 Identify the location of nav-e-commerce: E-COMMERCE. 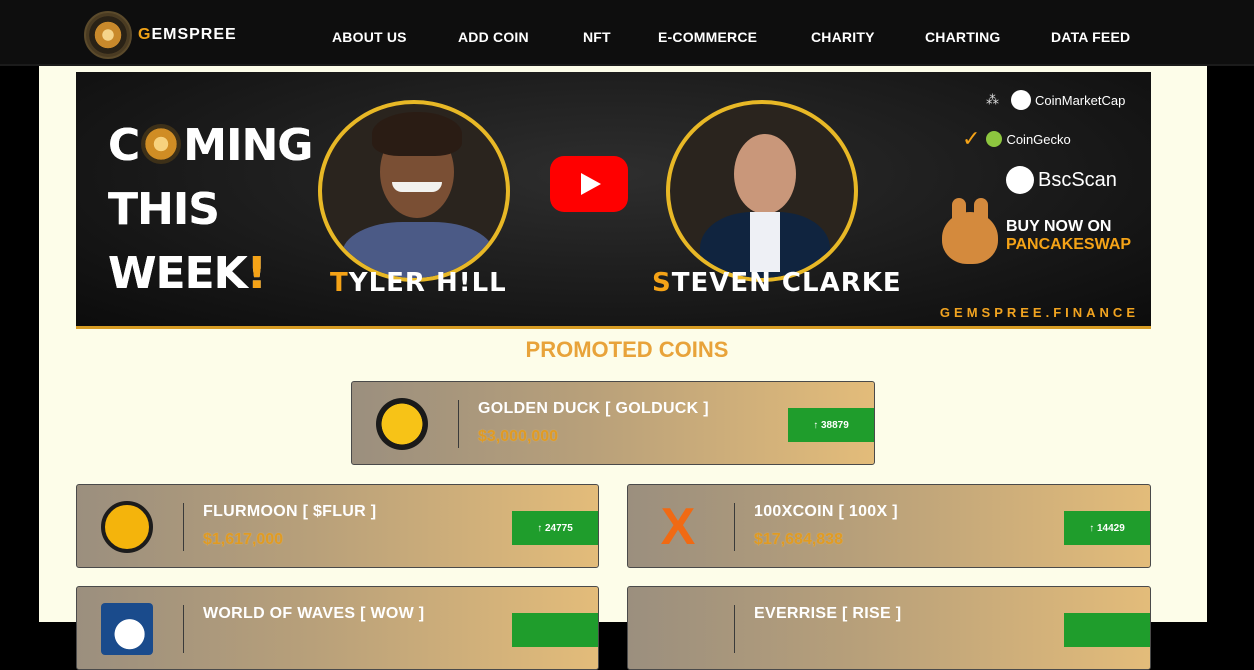
(707, 37).